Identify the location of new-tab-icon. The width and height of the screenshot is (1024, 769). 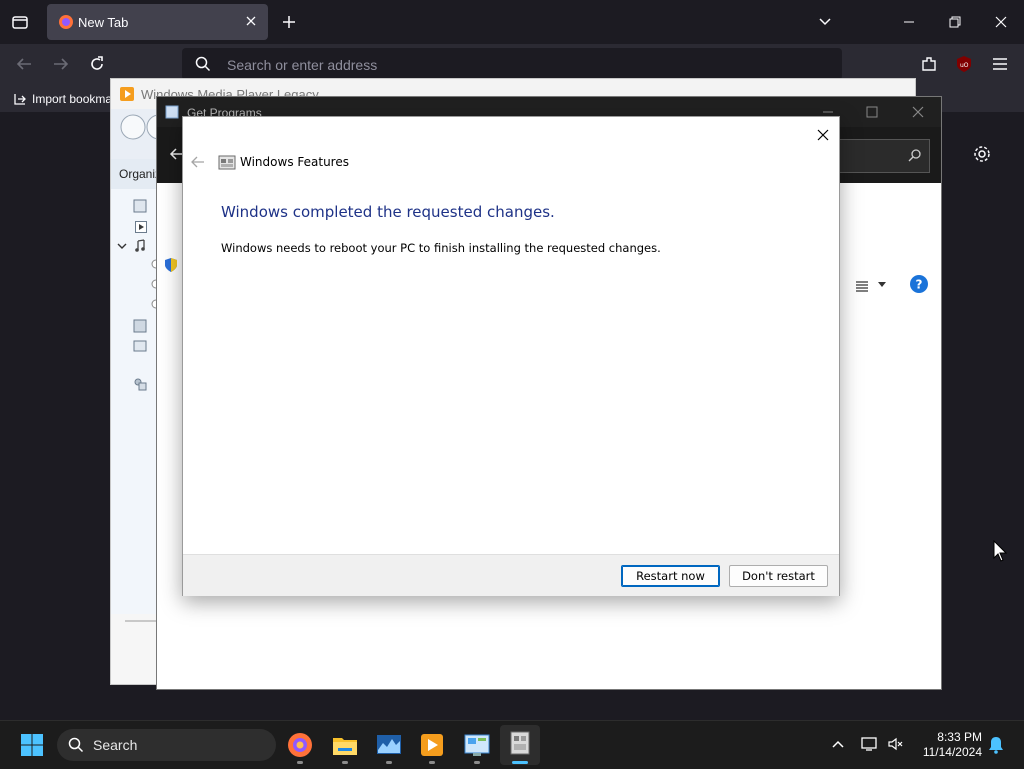
(289, 22).